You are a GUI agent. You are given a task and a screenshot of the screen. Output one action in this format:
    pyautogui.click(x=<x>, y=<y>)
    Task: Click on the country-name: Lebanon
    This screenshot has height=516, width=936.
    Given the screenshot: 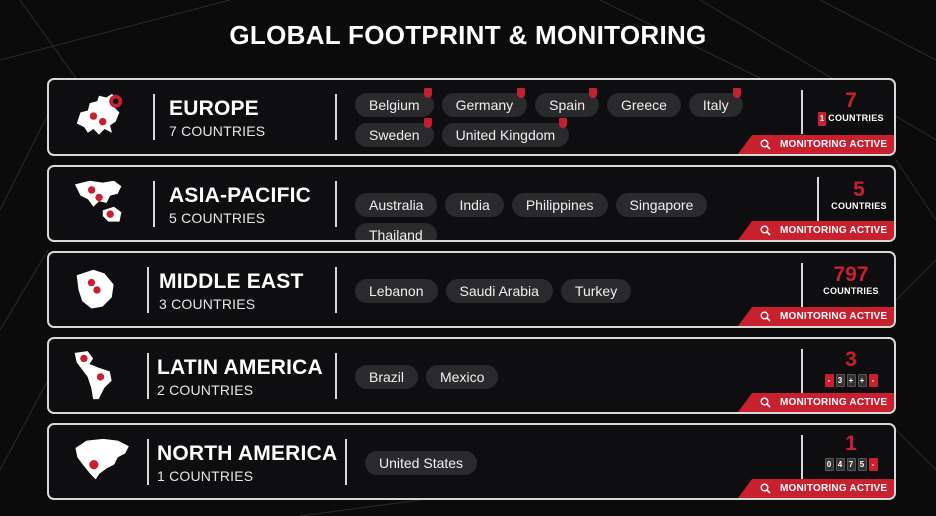 What is the action you would take?
    pyautogui.click(x=396, y=291)
    